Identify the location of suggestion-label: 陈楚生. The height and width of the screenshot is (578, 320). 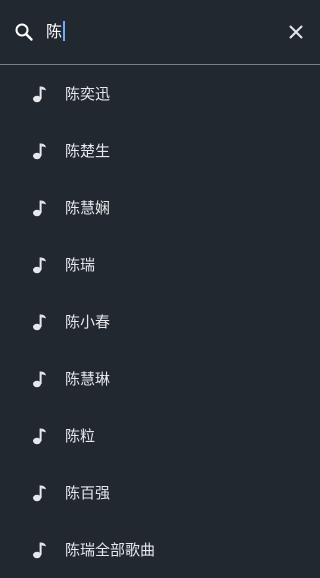
(88, 151).